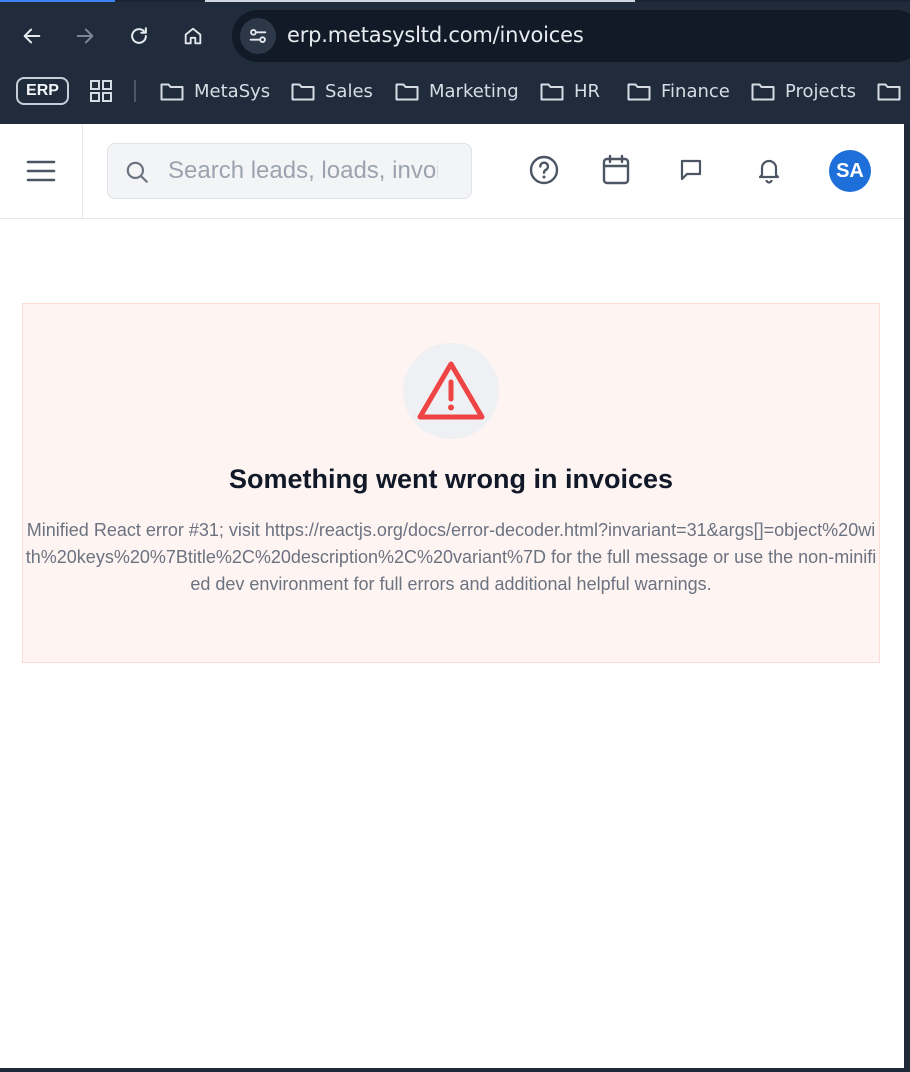  I want to click on forward-button, so click(85, 36).